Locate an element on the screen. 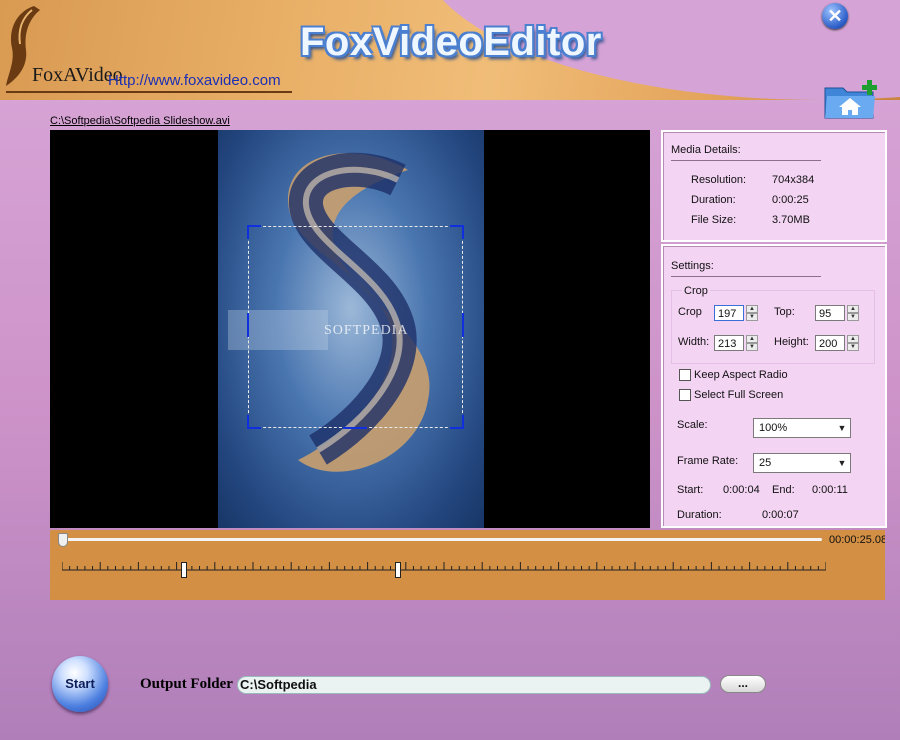 The width and height of the screenshot is (900, 740). crop-height-label: Height: is located at coordinates (791, 342).